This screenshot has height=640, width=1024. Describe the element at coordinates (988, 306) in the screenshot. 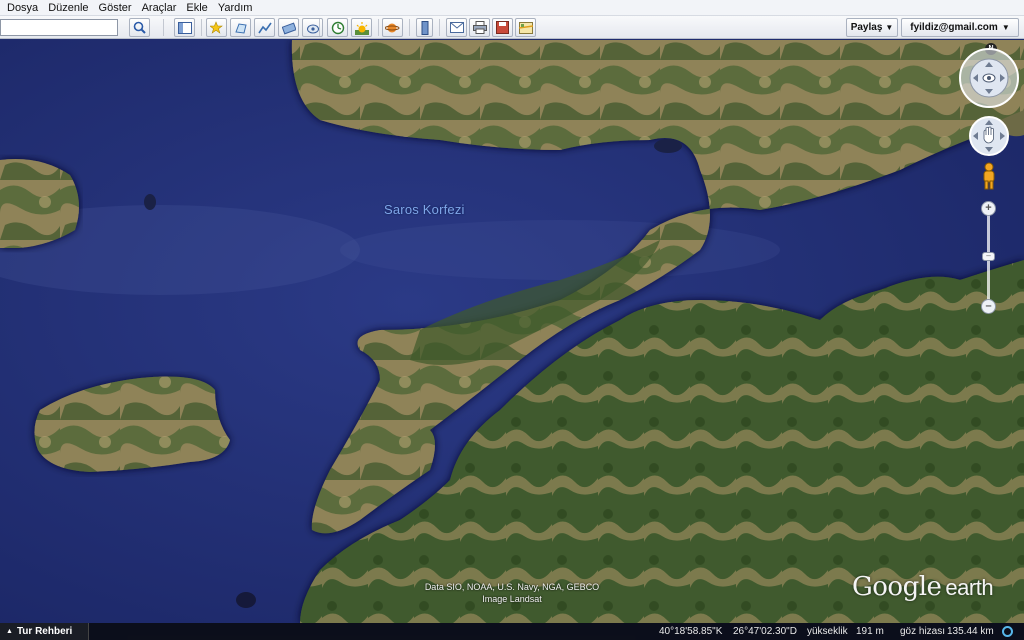

I see `zoom-out-button: –` at that location.